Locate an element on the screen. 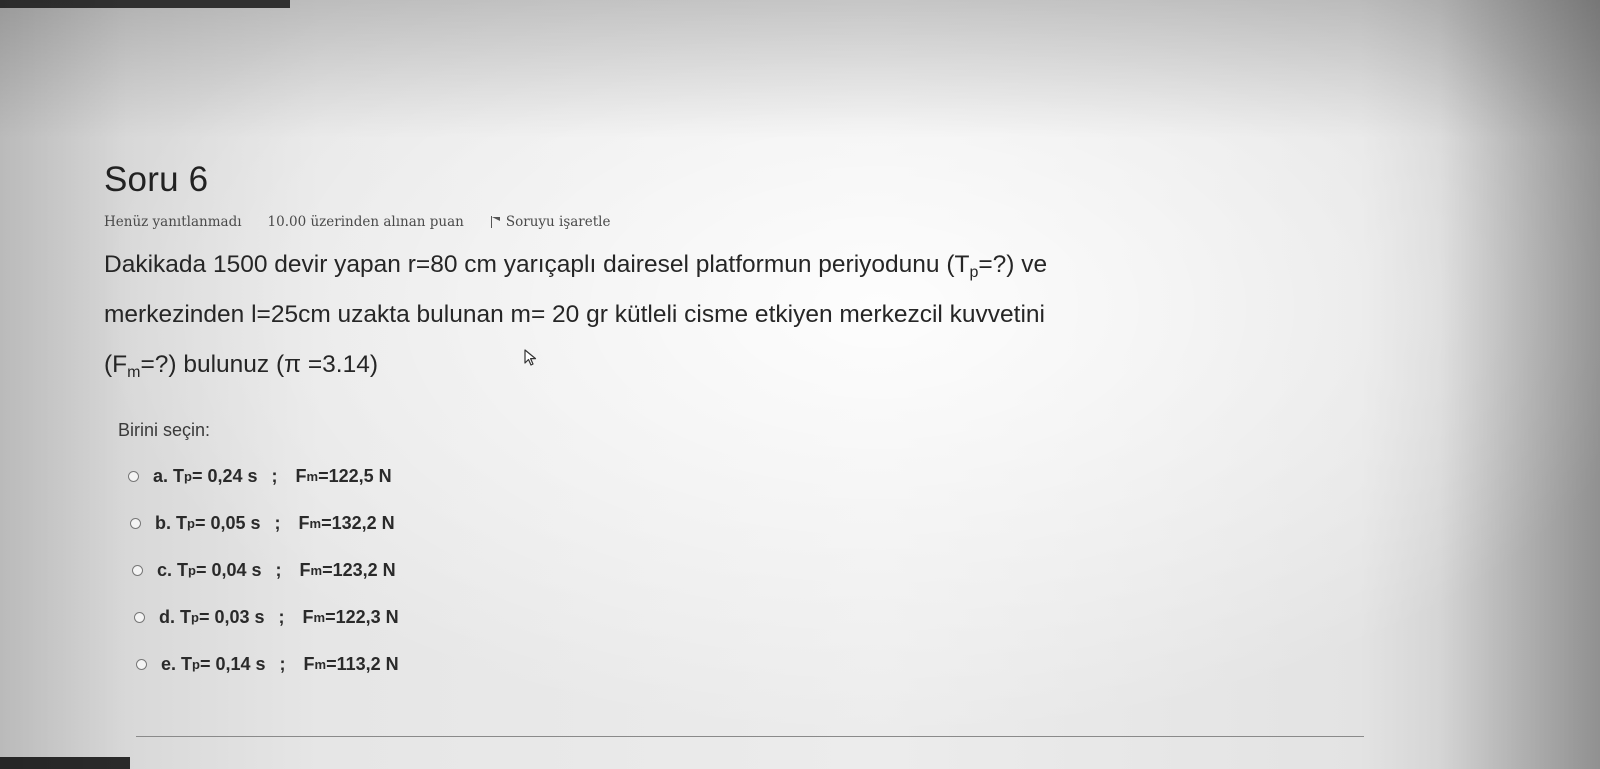 The height and width of the screenshot is (769, 1600). question-points: 10.00 üzerinden alınan puan is located at coordinates (365, 222).